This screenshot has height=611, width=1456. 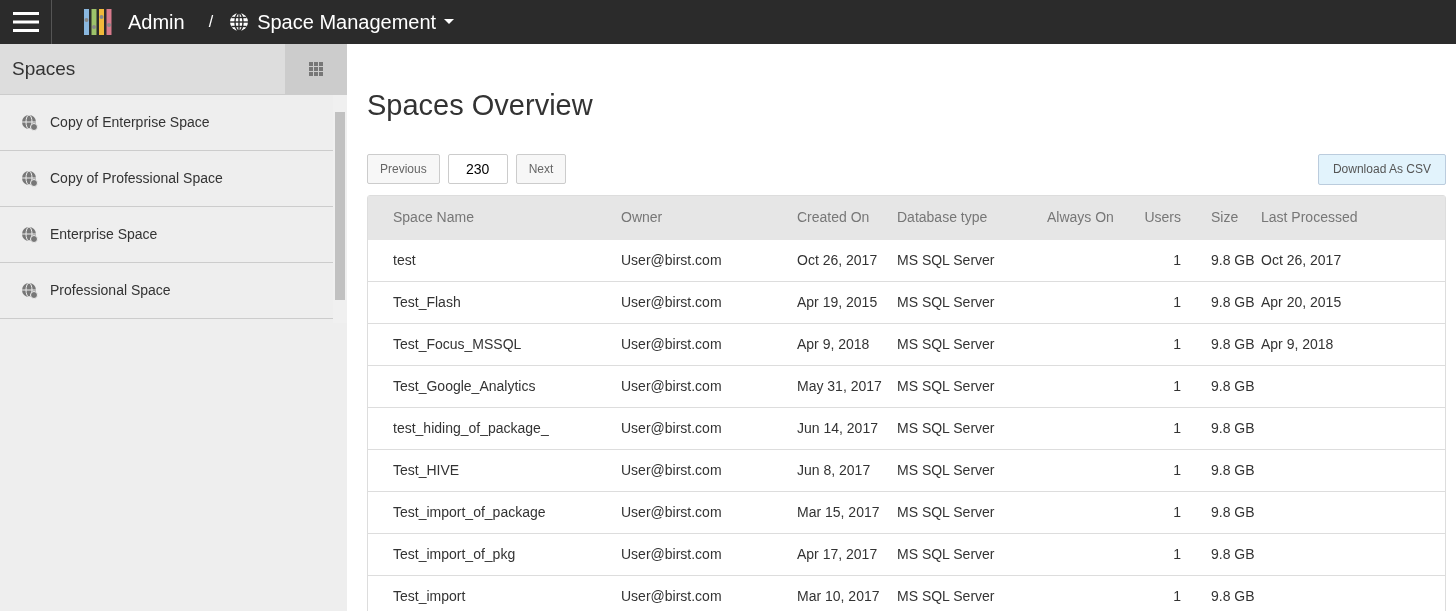 I want to click on page-input: 230, so click(x=477, y=169).